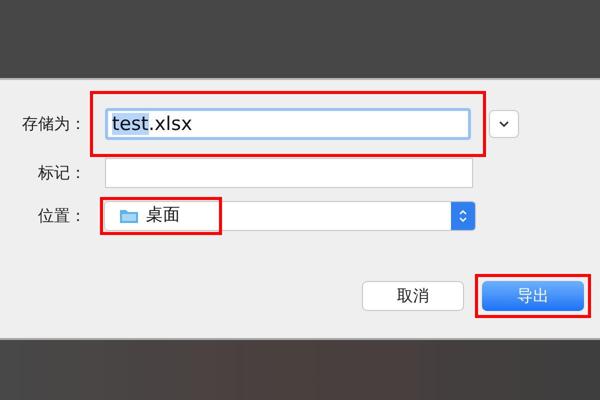  I want to click on field-label: 位置：, so click(62, 216).